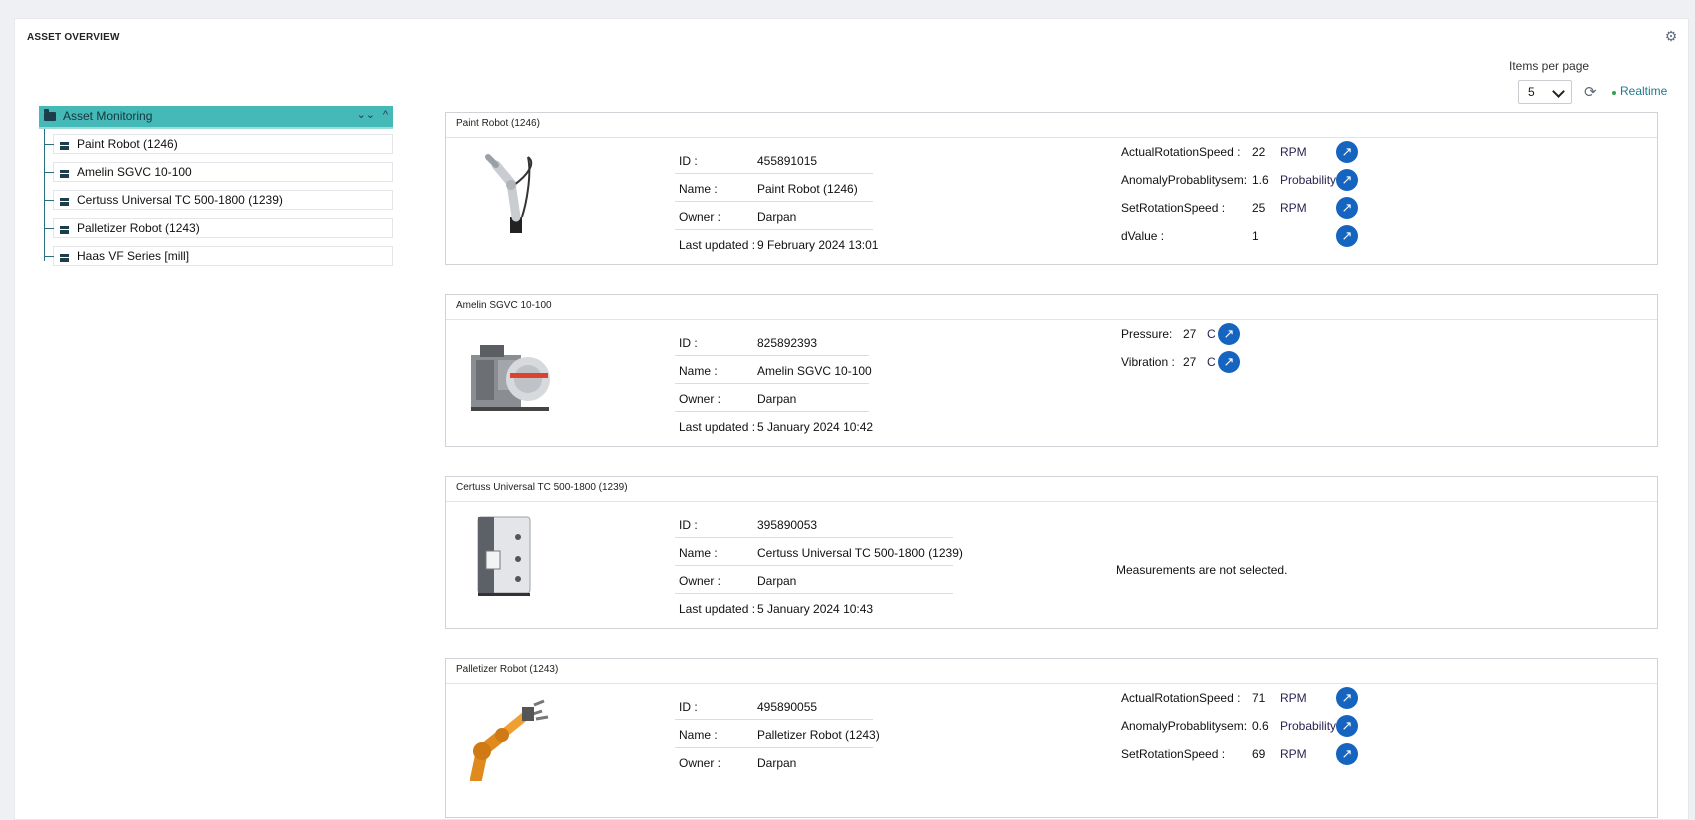 Image resolution: width=1695 pixels, height=820 pixels. I want to click on realtime-status-dot, so click(1614, 93).